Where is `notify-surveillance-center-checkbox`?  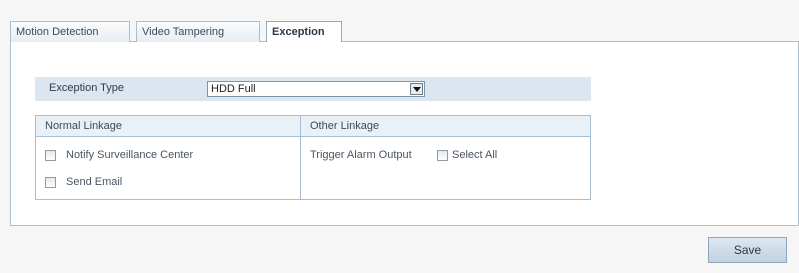 notify-surveillance-center-checkbox is located at coordinates (50, 155).